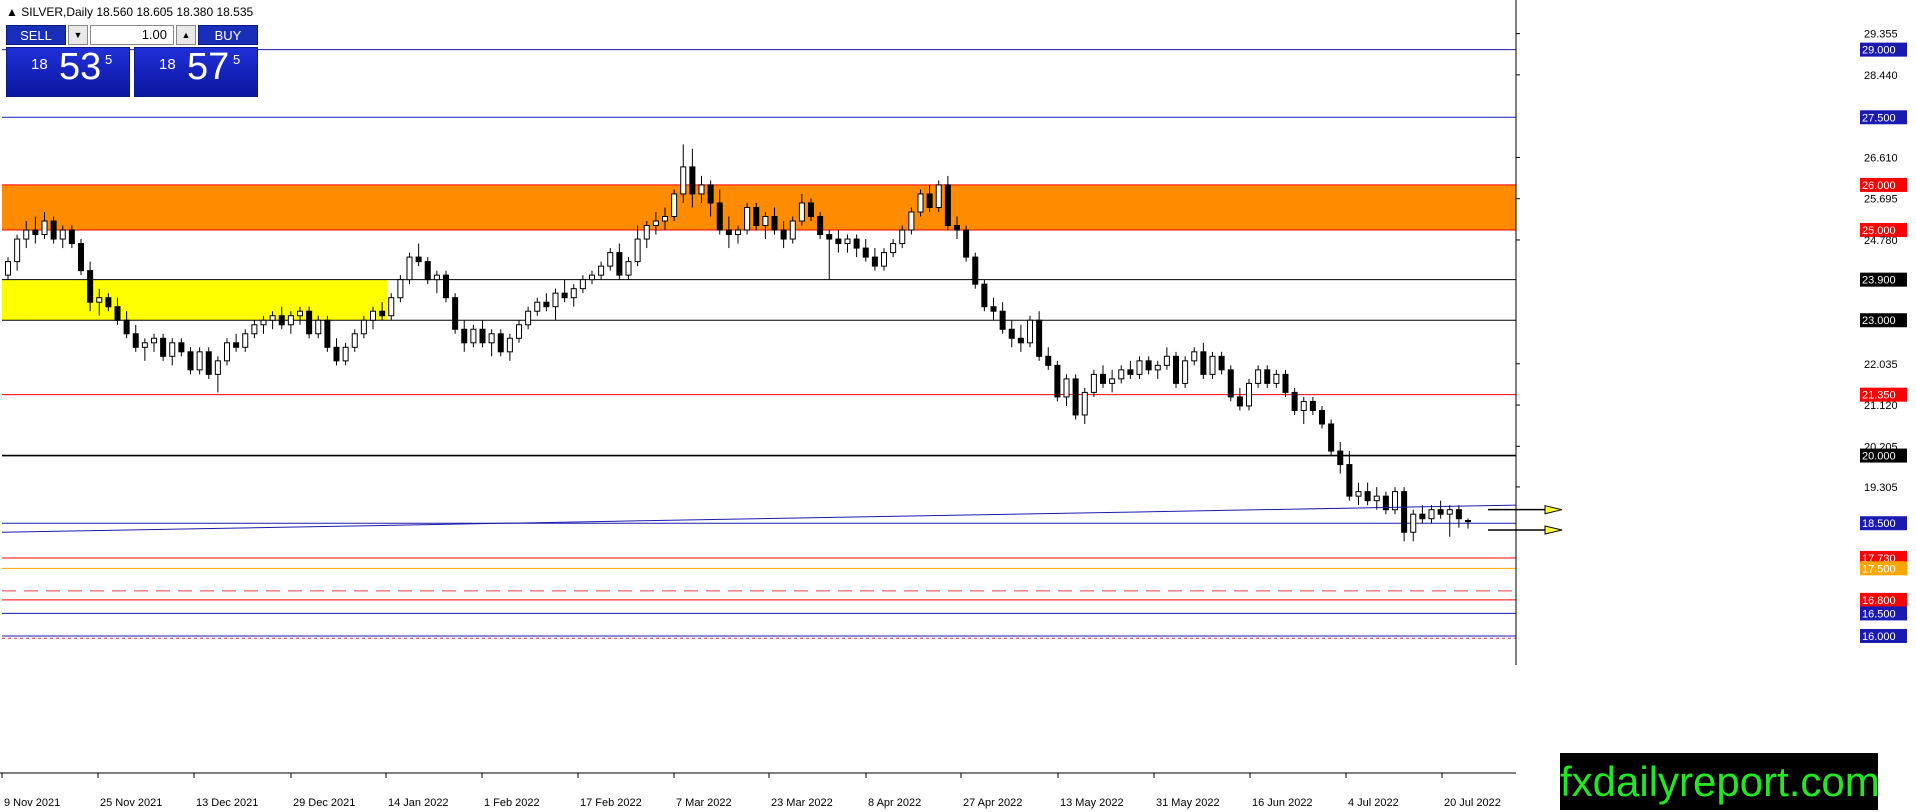 This screenshot has width=1916, height=812. Describe the element at coordinates (132, 35) in the screenshot. I see `lot-size-input: 1.00` at that location.